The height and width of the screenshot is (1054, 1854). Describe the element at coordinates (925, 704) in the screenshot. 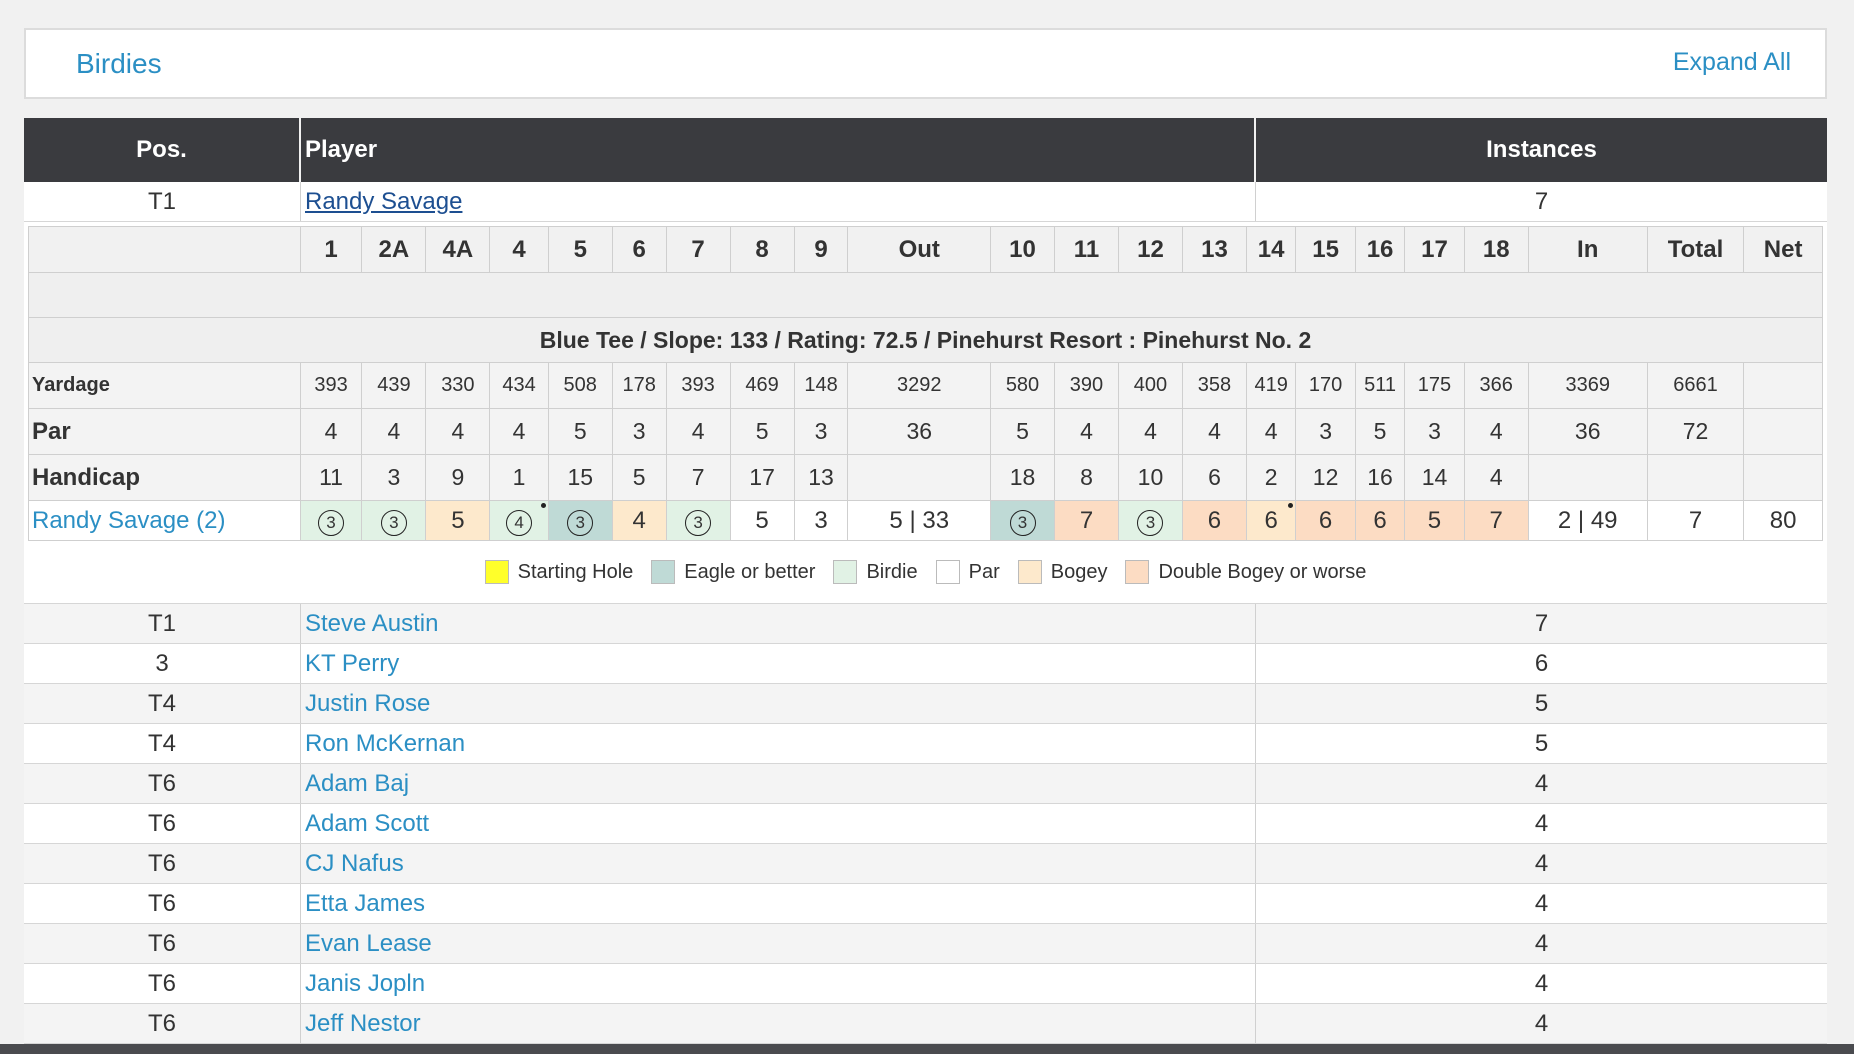

I see `table-row: T4 Justin Rose 5` at that location.